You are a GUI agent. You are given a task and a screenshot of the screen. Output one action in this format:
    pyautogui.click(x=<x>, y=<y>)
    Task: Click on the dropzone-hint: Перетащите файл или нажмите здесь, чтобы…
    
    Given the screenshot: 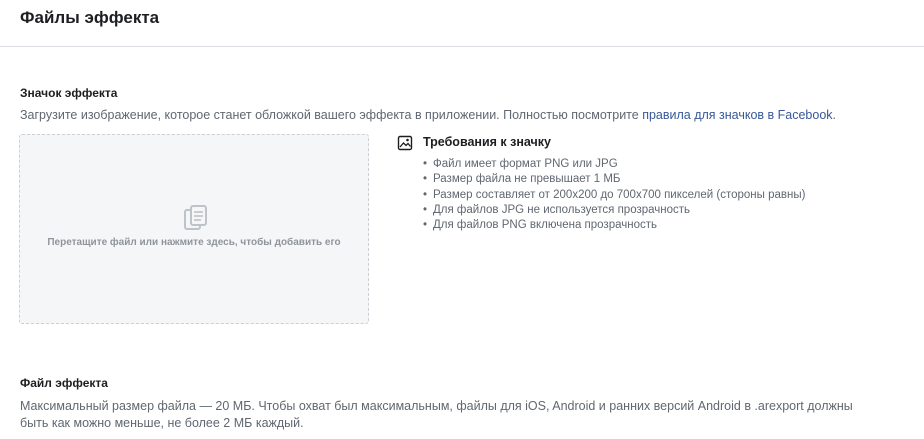 What is the action you would take?
    pyautogui.click(x=194, y=242)
    